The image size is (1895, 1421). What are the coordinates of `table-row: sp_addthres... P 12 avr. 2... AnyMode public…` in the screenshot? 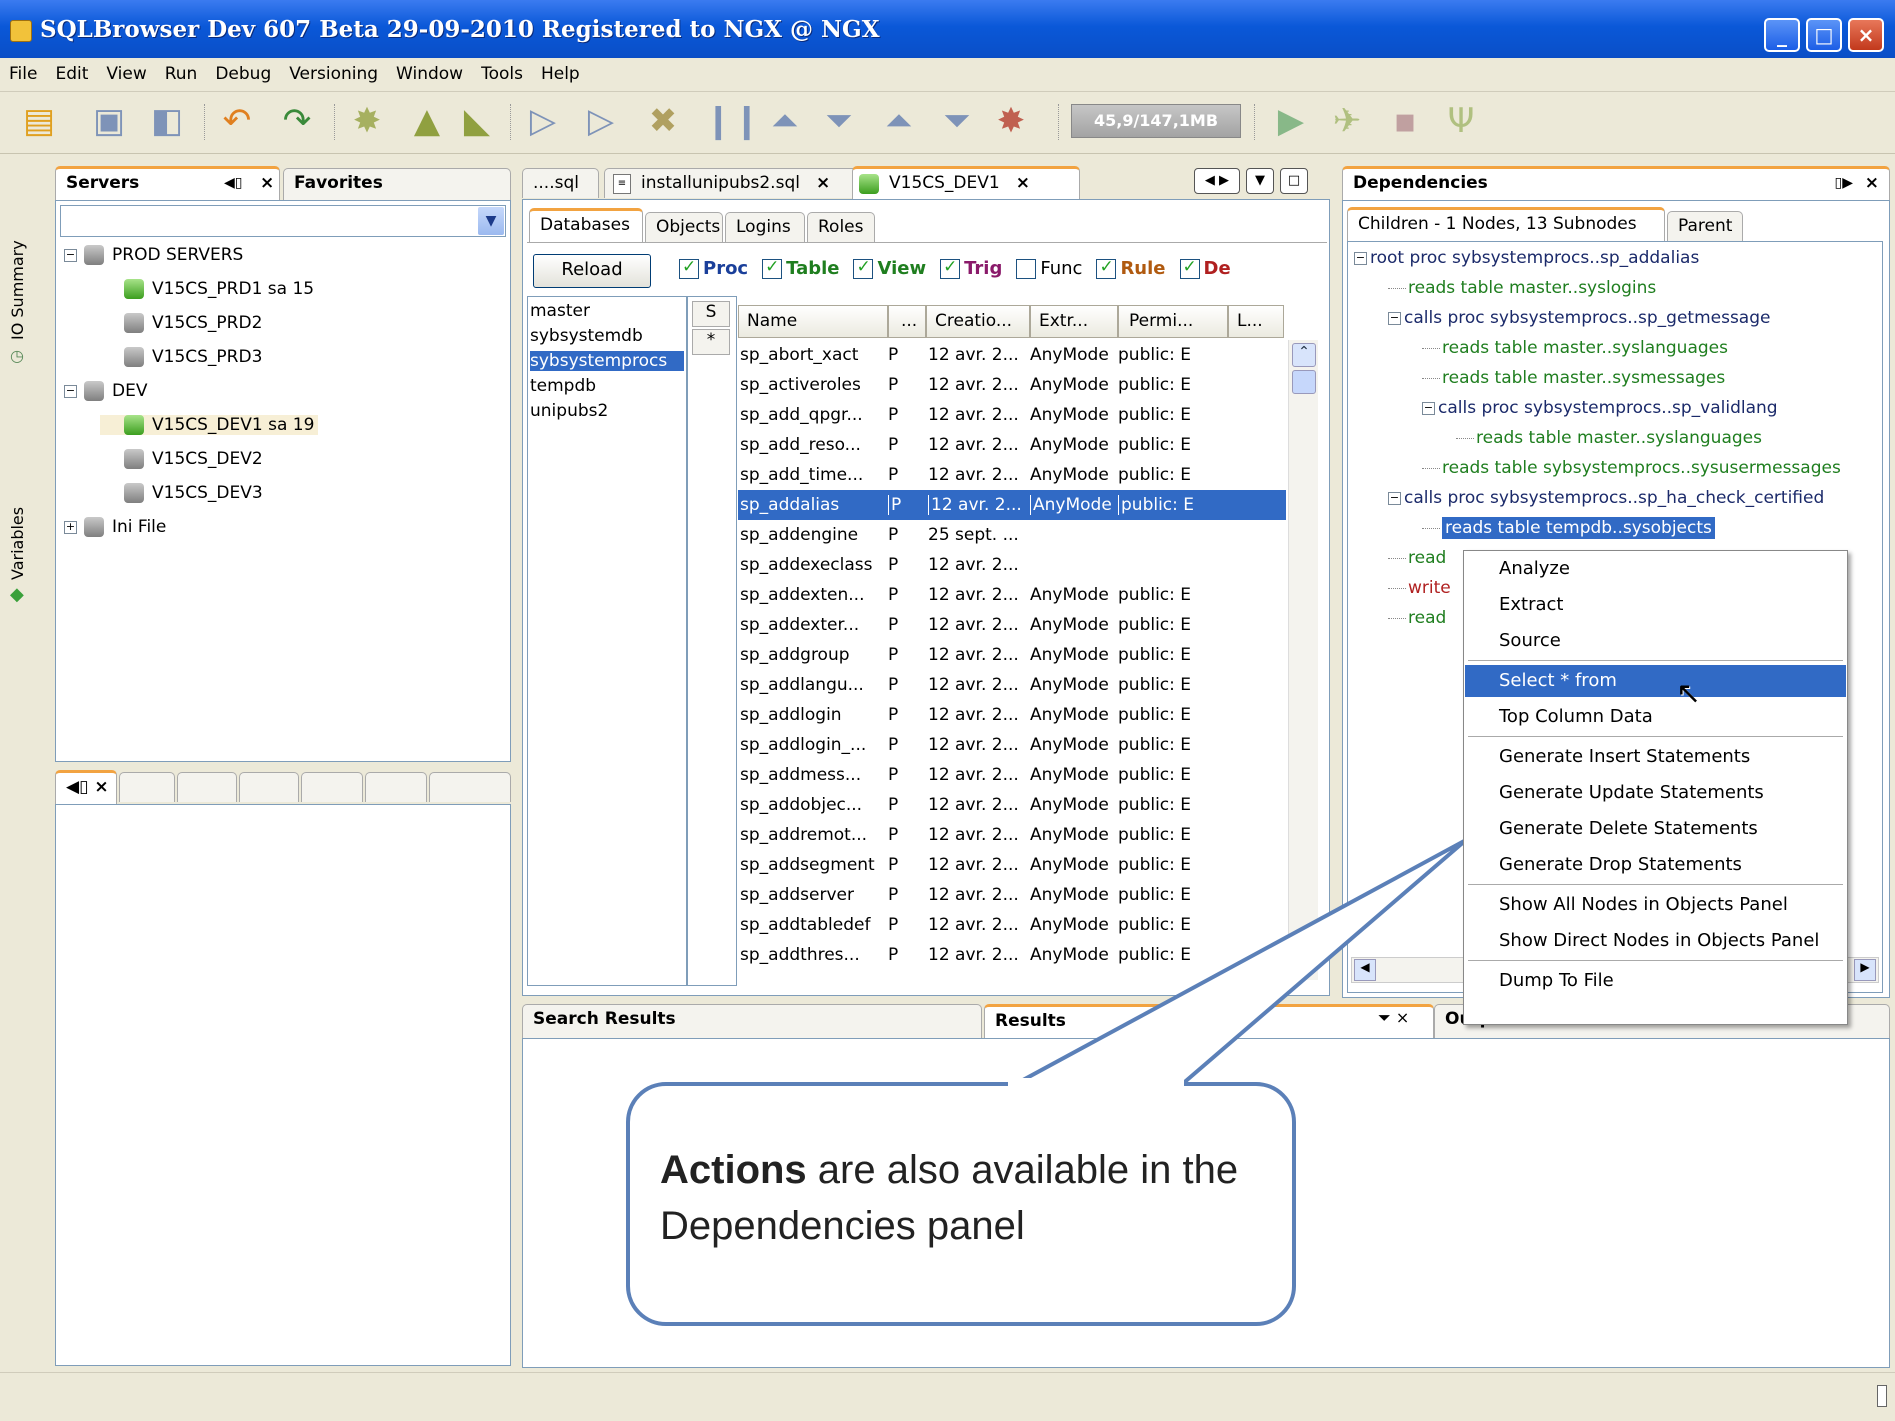 It's located at (1012, 955).